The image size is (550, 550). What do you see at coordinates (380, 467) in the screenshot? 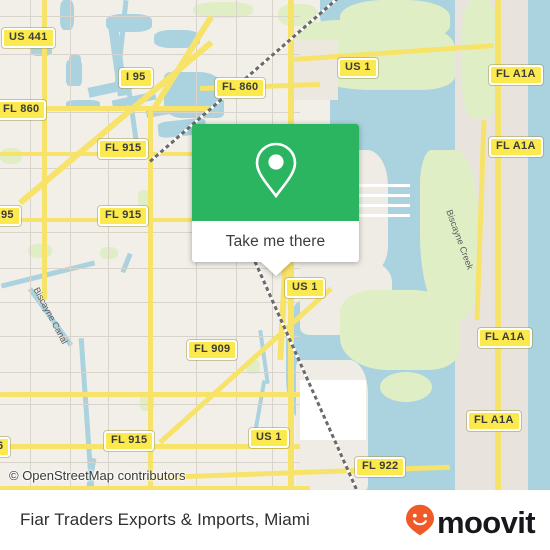
I see `road-shield-fl922: FL 922` at bounding box center [380, 467].